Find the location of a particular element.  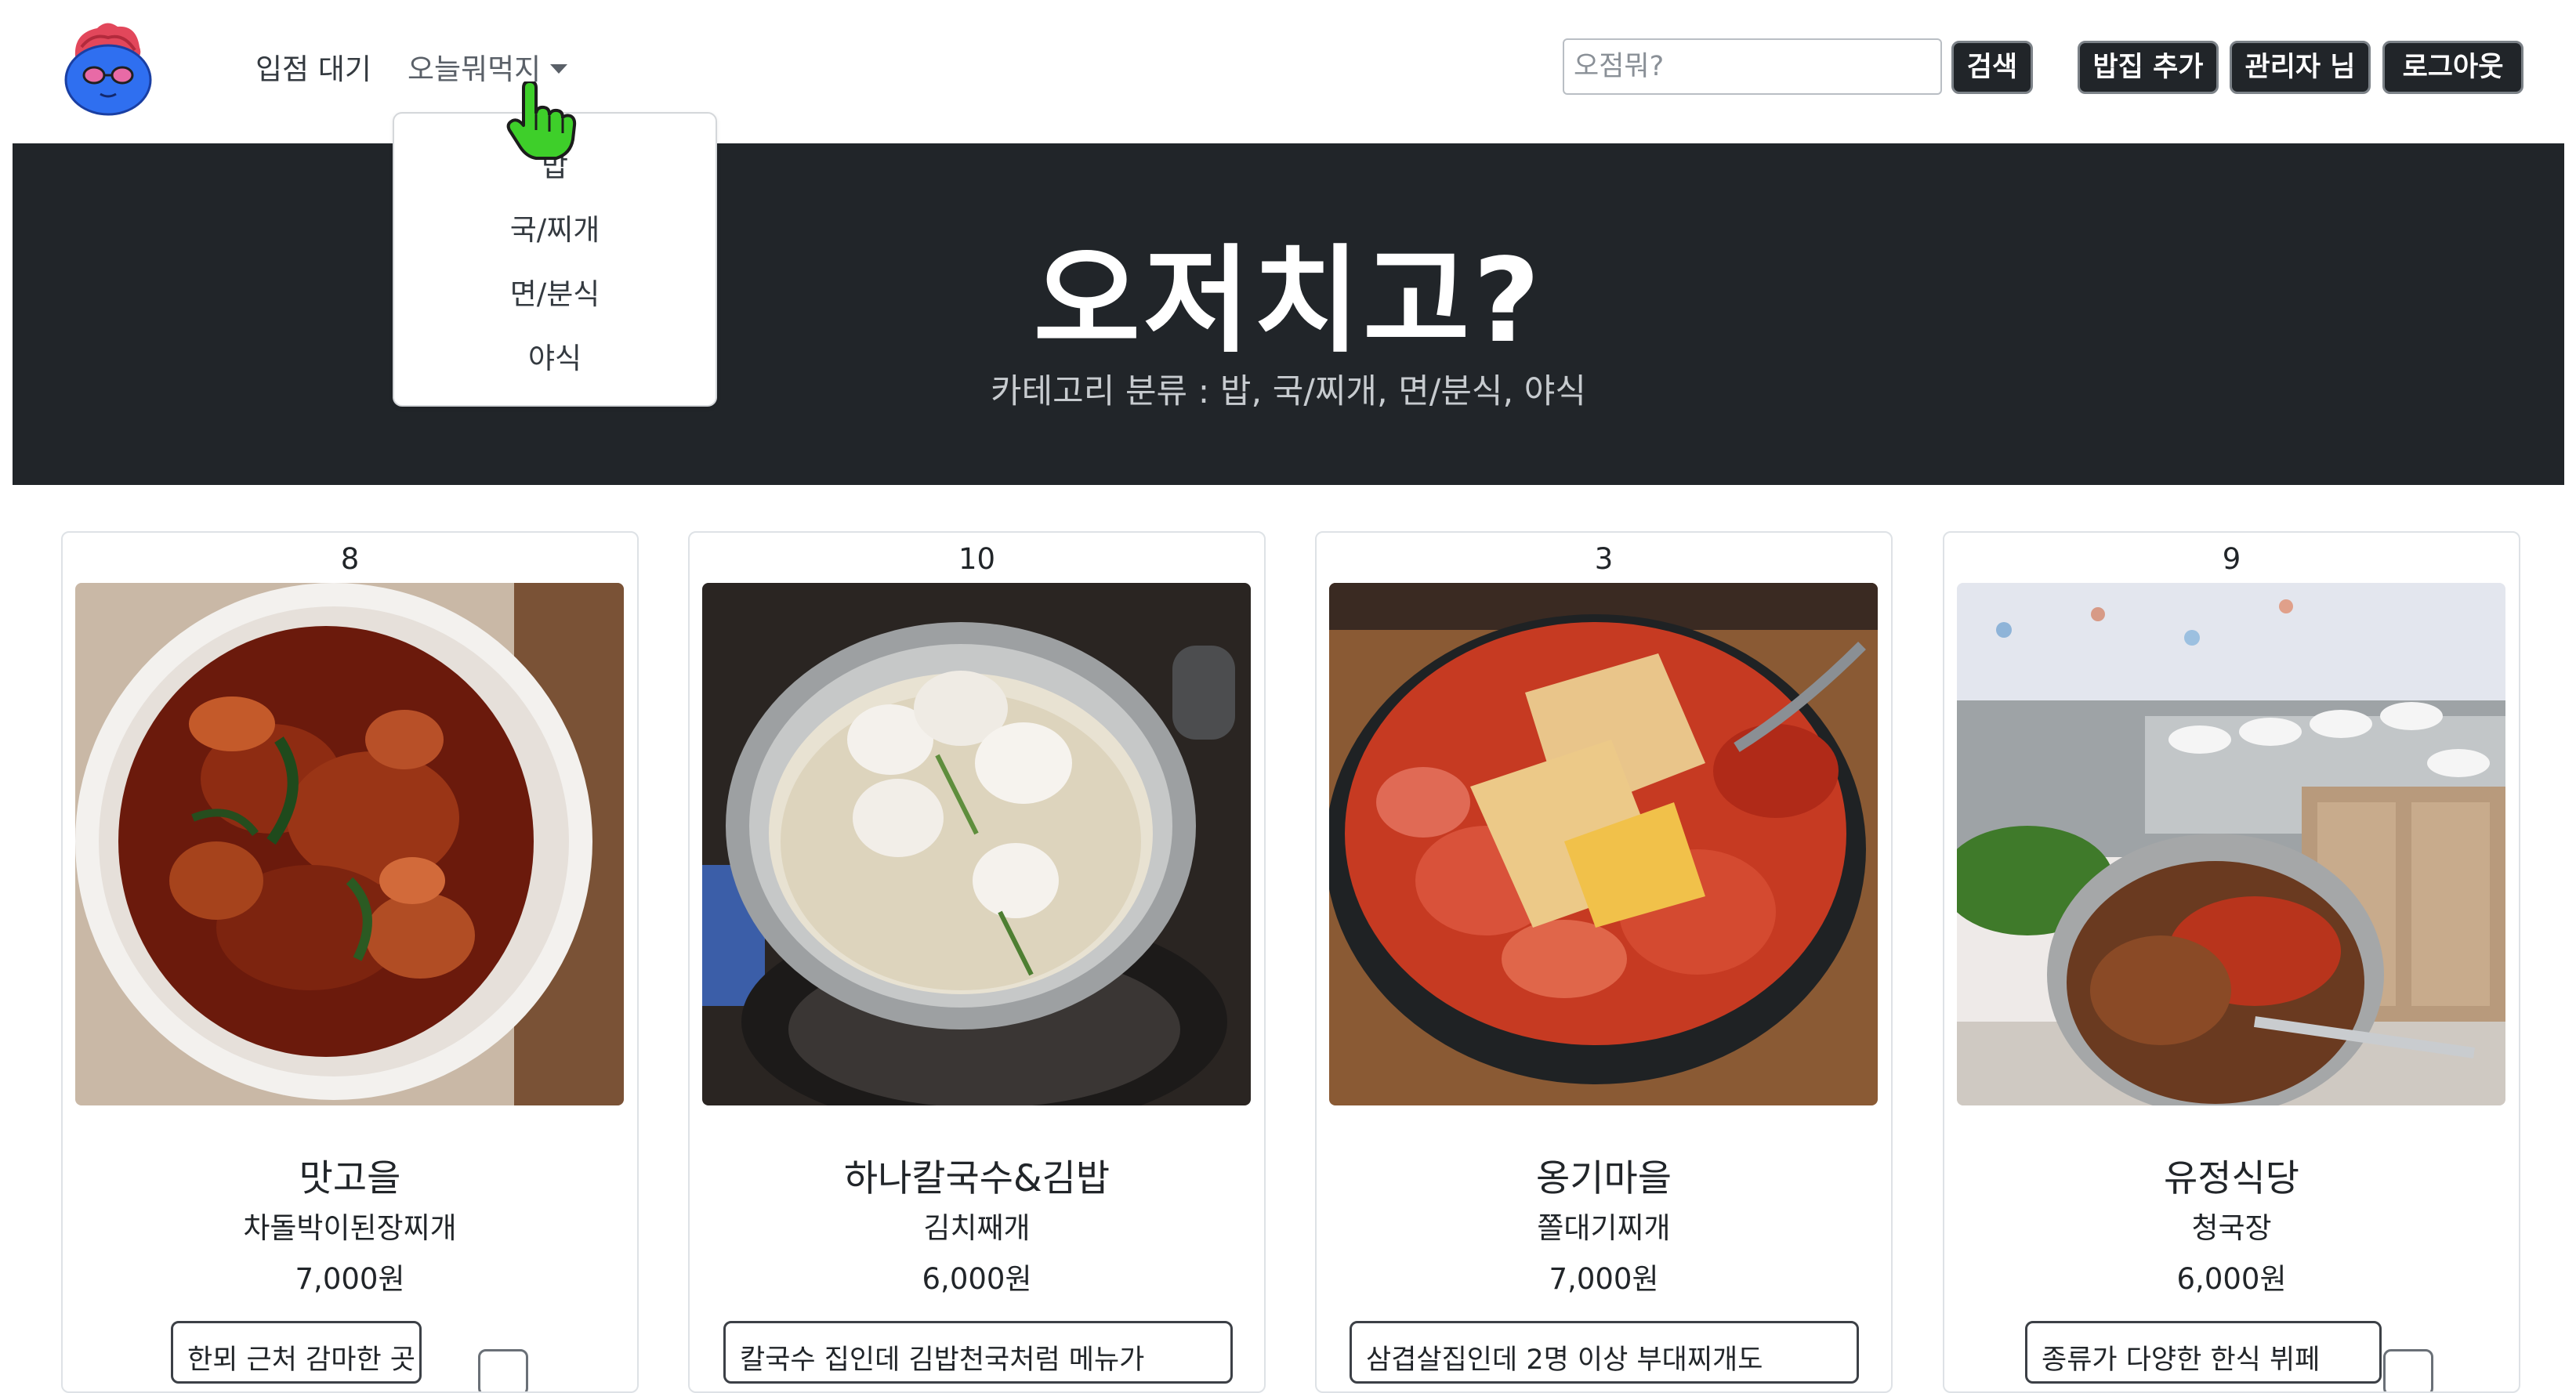

restaurant-card: 9 유정식당 청국장 6,000원 종류가 다양한 한식 뷔페 is located at coordinates (2231, 962).